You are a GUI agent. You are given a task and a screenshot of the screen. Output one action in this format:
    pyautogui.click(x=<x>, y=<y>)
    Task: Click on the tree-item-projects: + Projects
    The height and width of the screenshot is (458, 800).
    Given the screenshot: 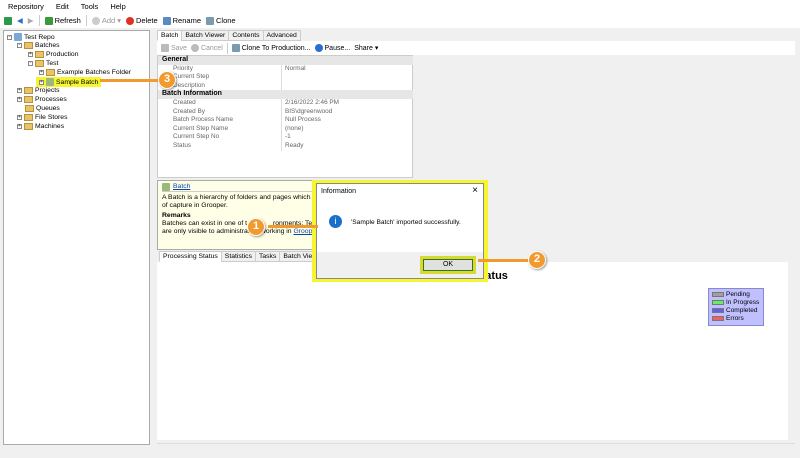 What is the action you would take?
    pyautogui.click(x=38, y=90)
    